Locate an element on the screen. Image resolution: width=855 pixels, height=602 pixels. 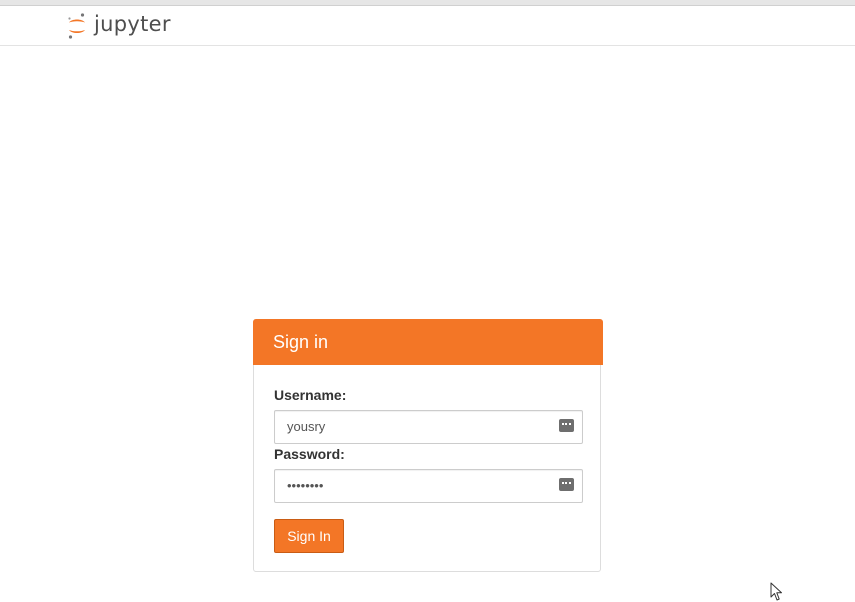
mouse-pointer-icon is located at coordinates (776, 591).